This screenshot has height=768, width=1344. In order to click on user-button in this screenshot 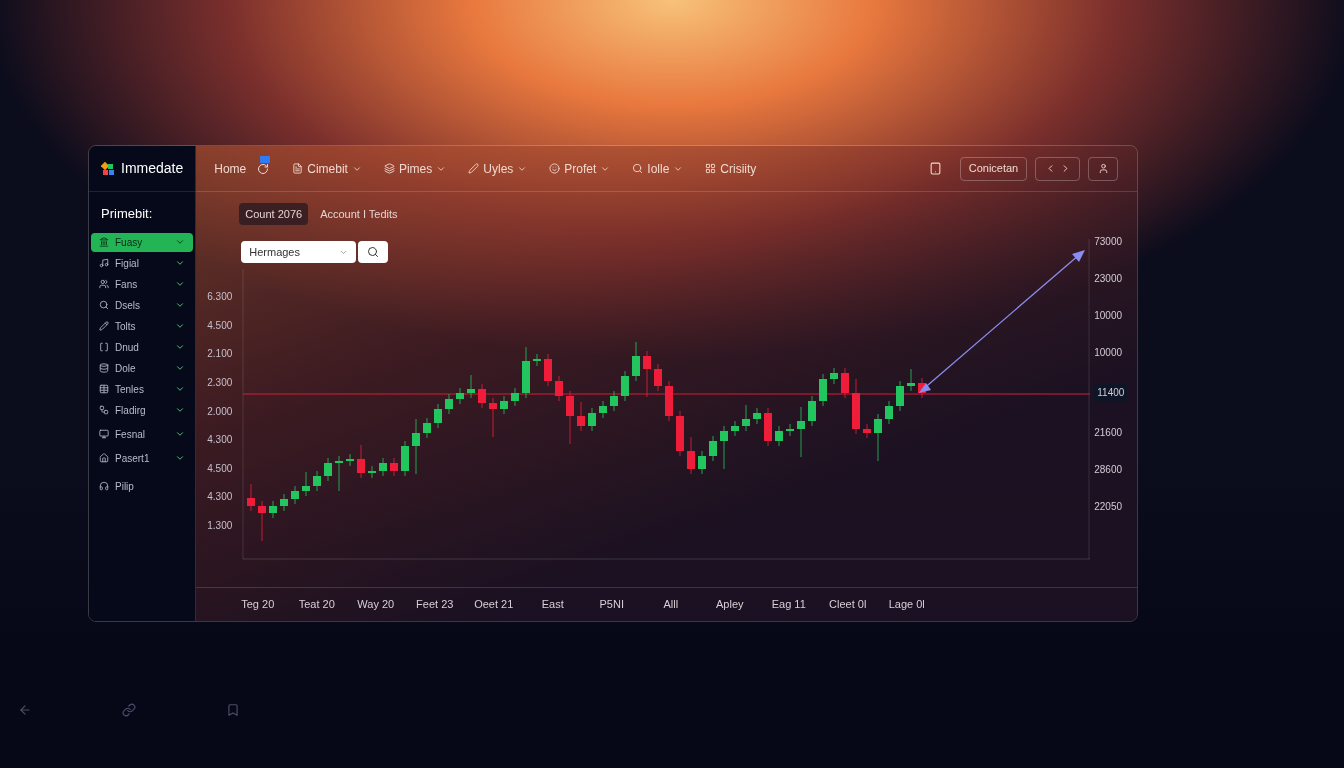, I will do `click(1103, 168)`.